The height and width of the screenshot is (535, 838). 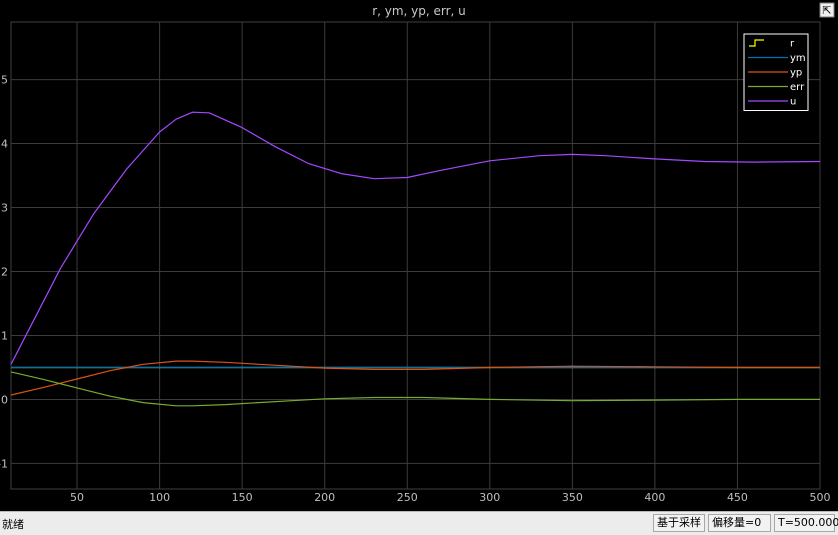 What do you see at coordinates (489, 497) in the screenshot?
I see `x-tick-label: 300` at bounding box center [489, 497].